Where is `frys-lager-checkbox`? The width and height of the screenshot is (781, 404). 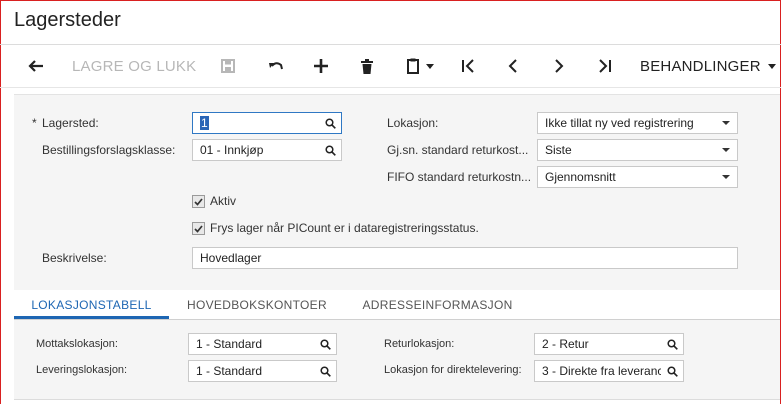
frys-lager-checkbox is located at coordinates (198, 228).